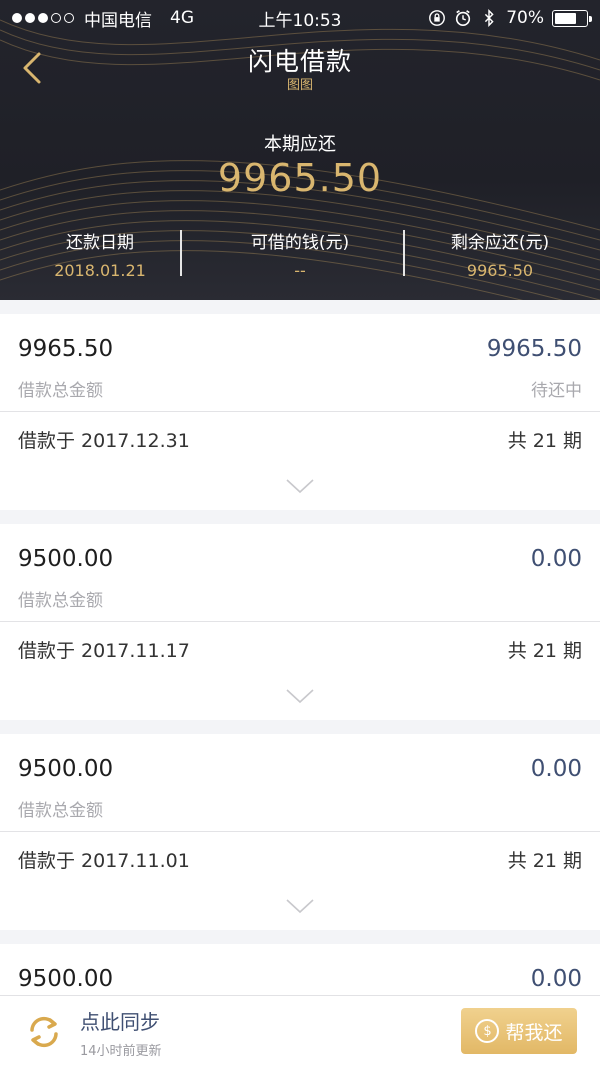 The width and height of the screenshot is (600, 1067). I want to click on sync-icon, so click(44, 1032).